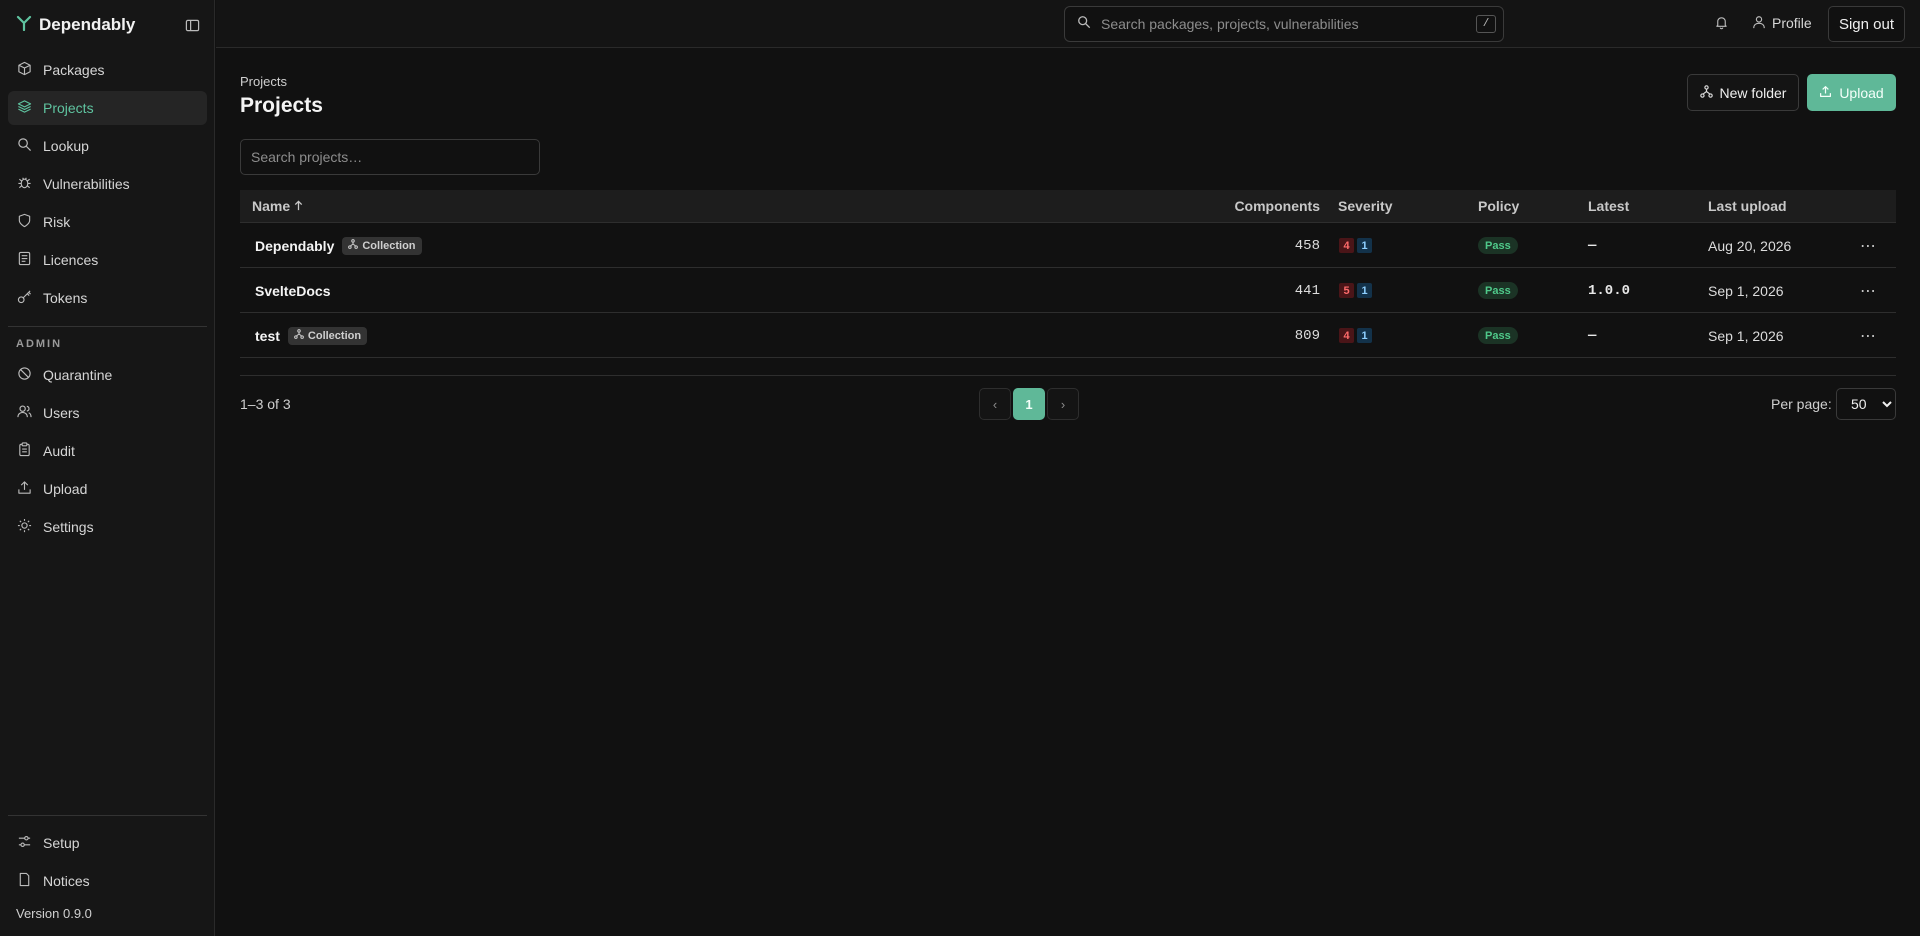 The height and width of the screenshot is (936, 1920). Describe the element at coordinates (59, 451) in the screenshot. I see `sidebar-item-label: Audit` at that location.